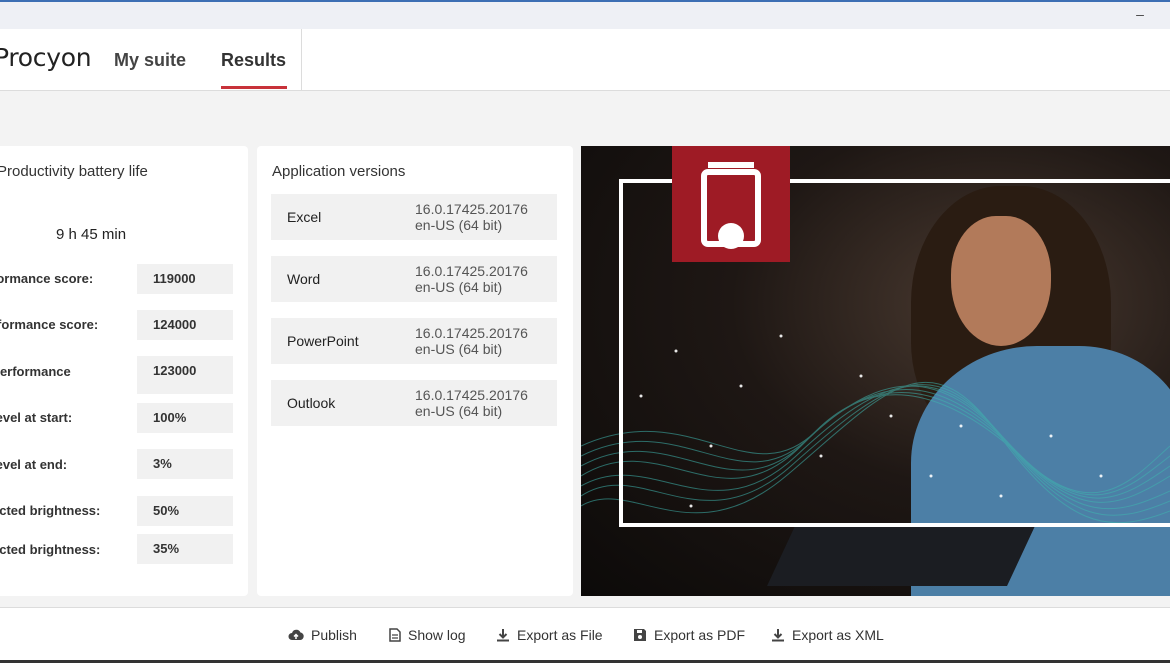 This screenshot has height=663, width=1170. What do you see at coordinates (74, 171) in the screenshot?
I see `battery-life-title: Productivity battery life` at bounding box center [74, 171].